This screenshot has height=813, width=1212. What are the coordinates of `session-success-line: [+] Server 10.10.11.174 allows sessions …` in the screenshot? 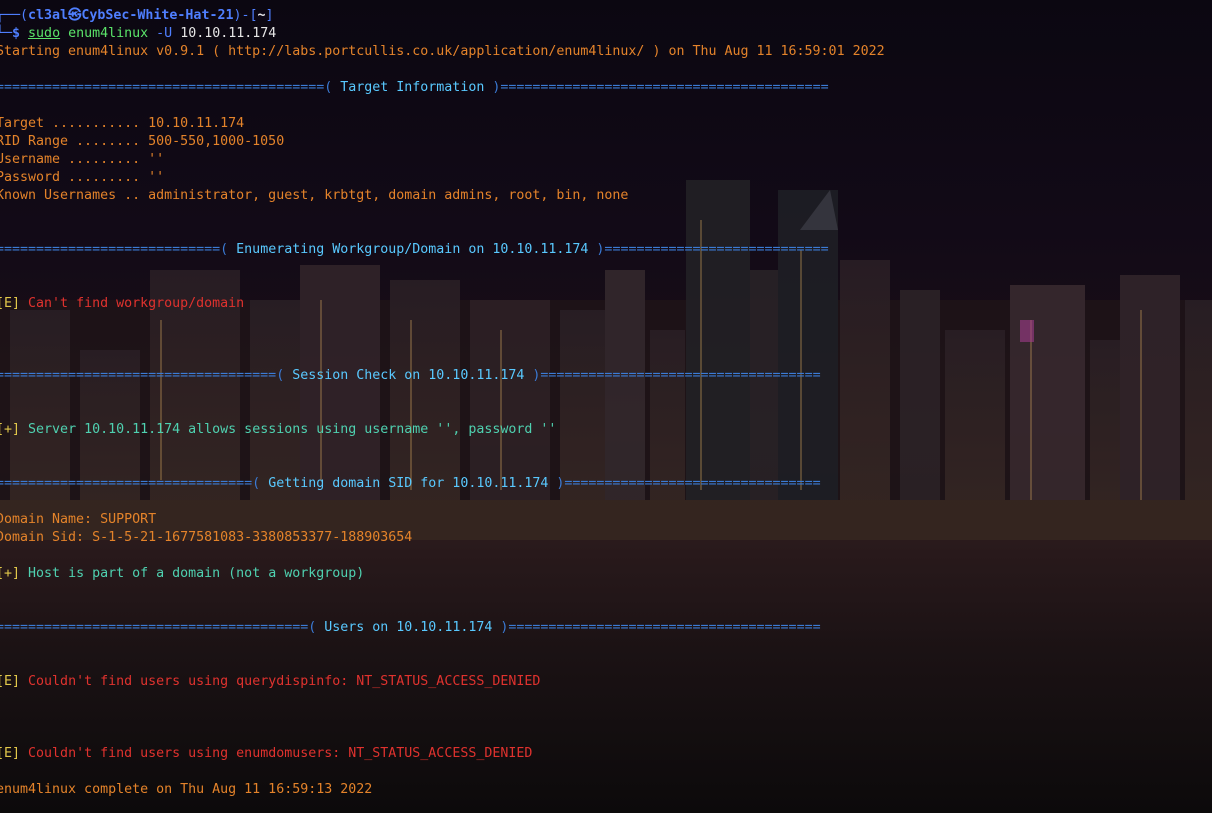 It's located at (278, 430).